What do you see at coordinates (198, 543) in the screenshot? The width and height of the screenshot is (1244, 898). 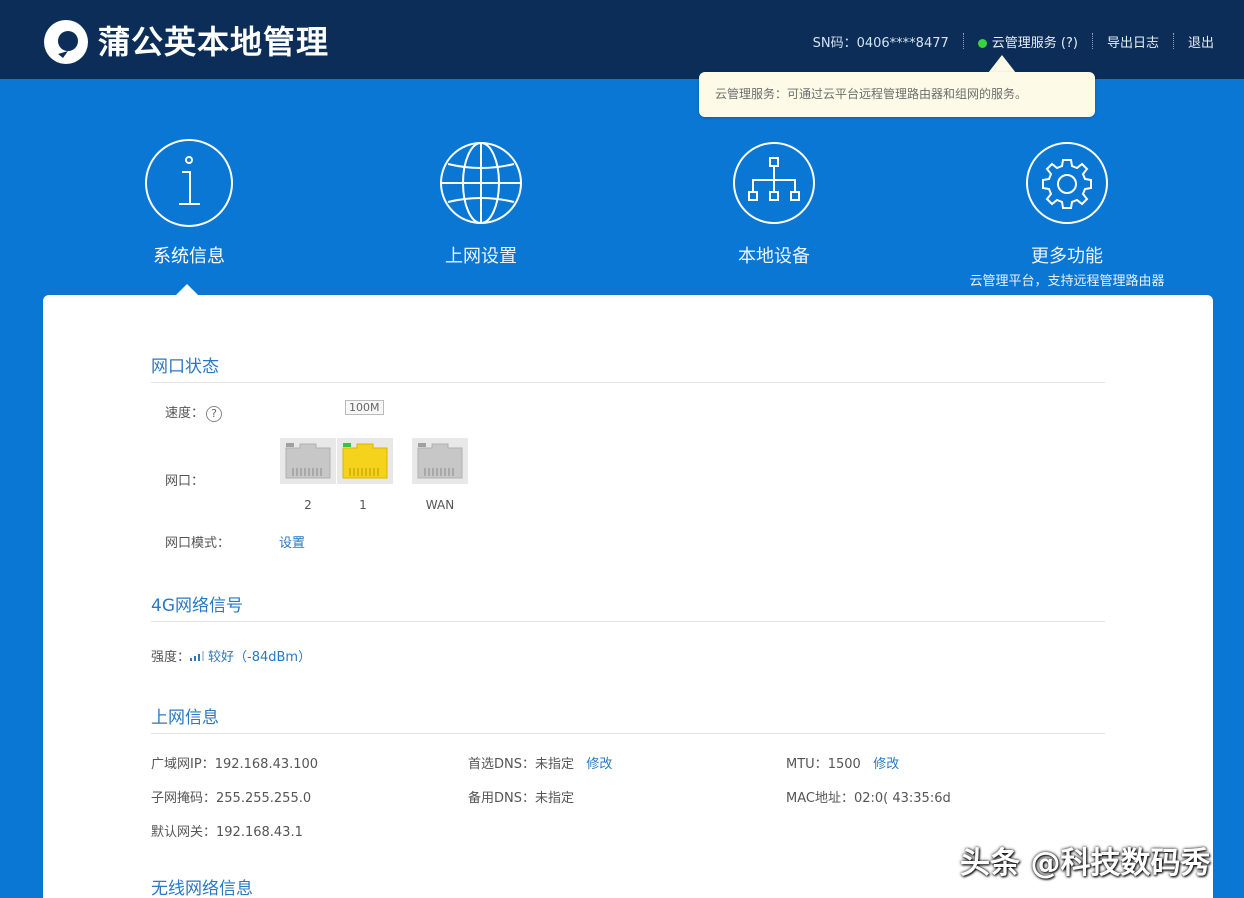 I see `port-mode-label: 网口模式：` at bounding box center [198, 543].